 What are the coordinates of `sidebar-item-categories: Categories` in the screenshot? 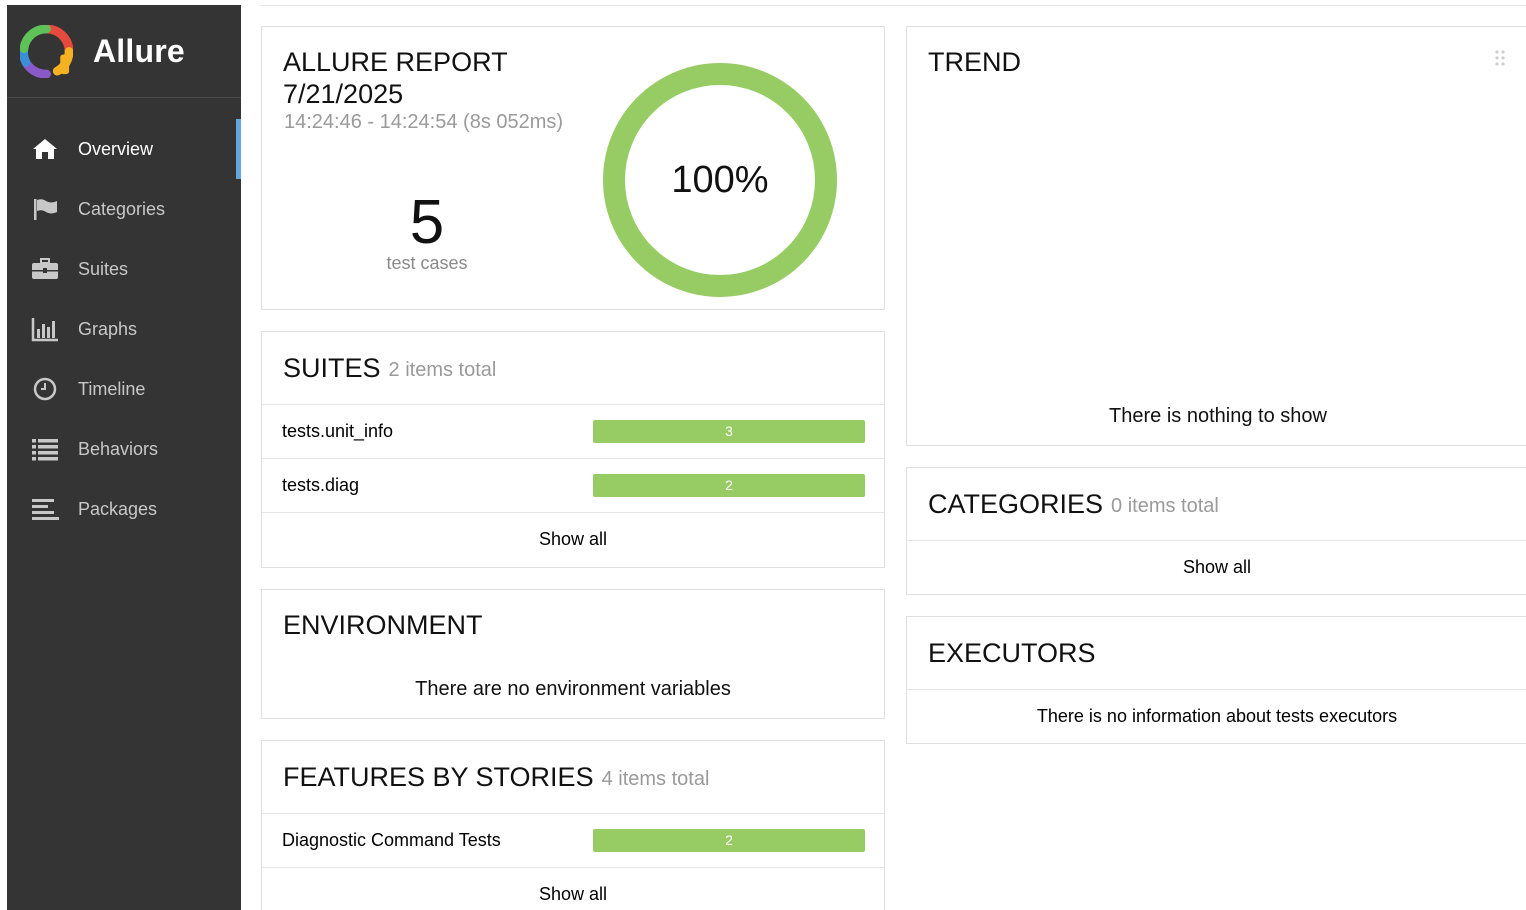 It's located at (124, 209).